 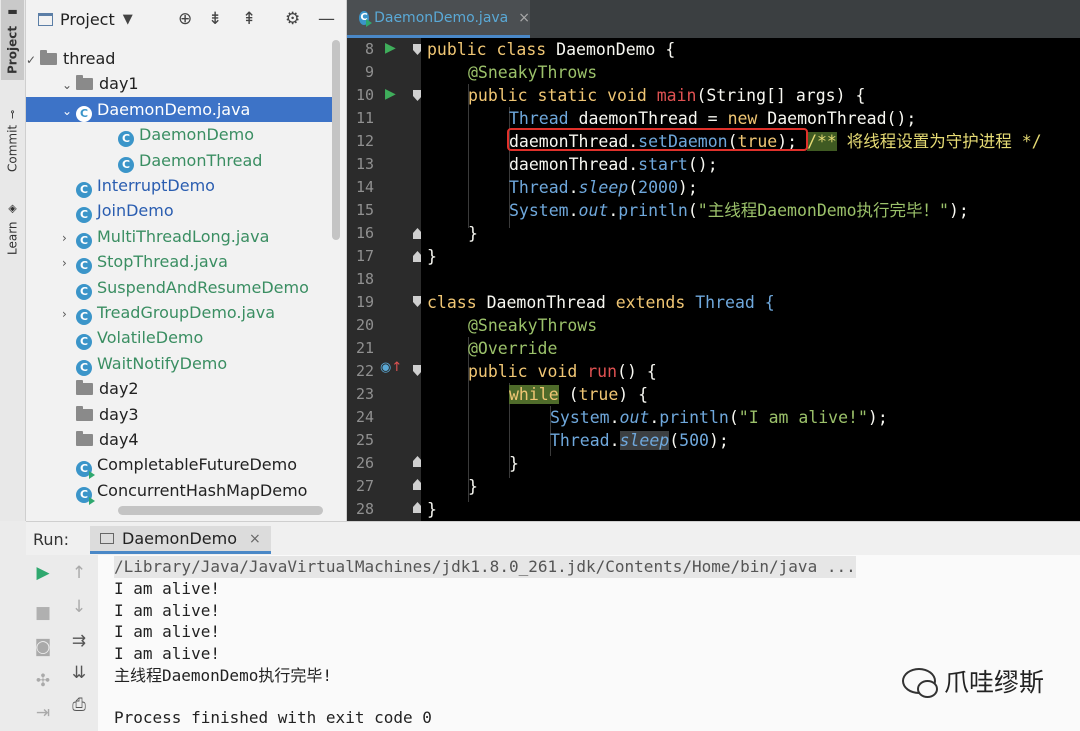 I want to click on camera-icon: ◙, so click(x=43, y=647).